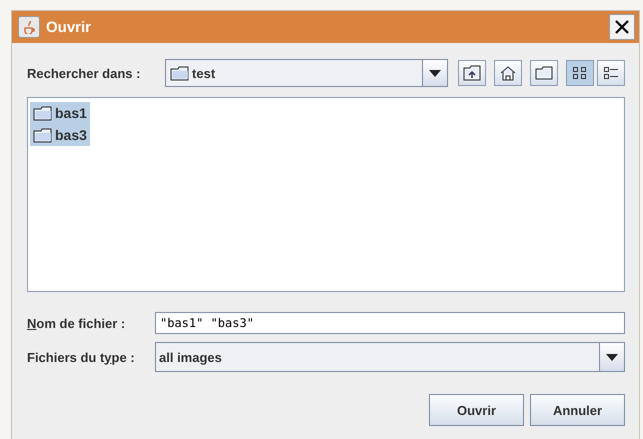 The image size is (643, 439). I want to click on dropdown-value: test, so click(204, 73).